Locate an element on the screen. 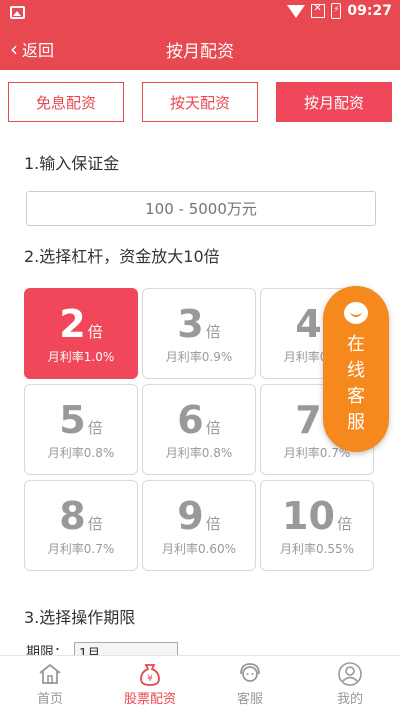  multiple-number: 7 is located at coordinates (308, 419).